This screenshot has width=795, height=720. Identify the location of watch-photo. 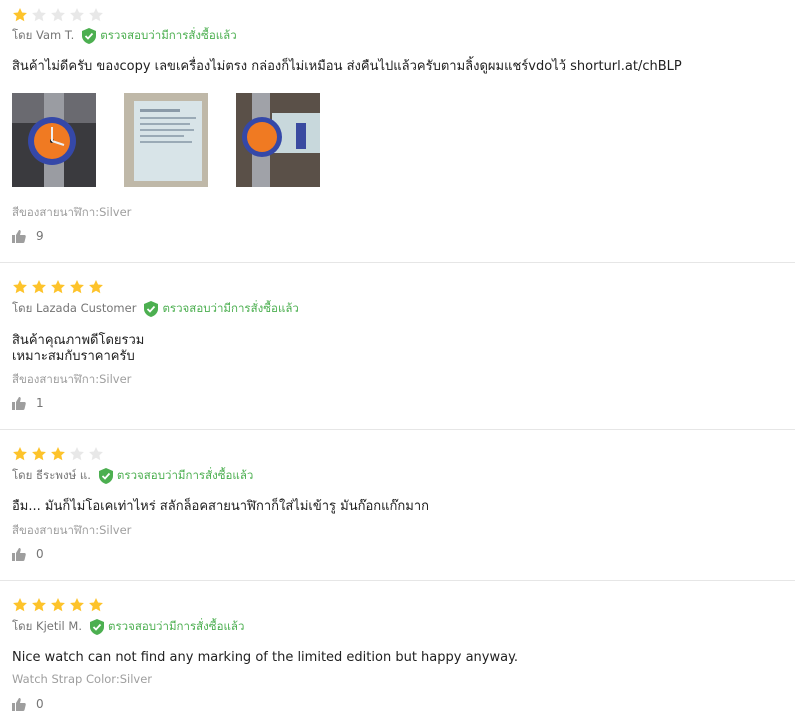
(54, 140).